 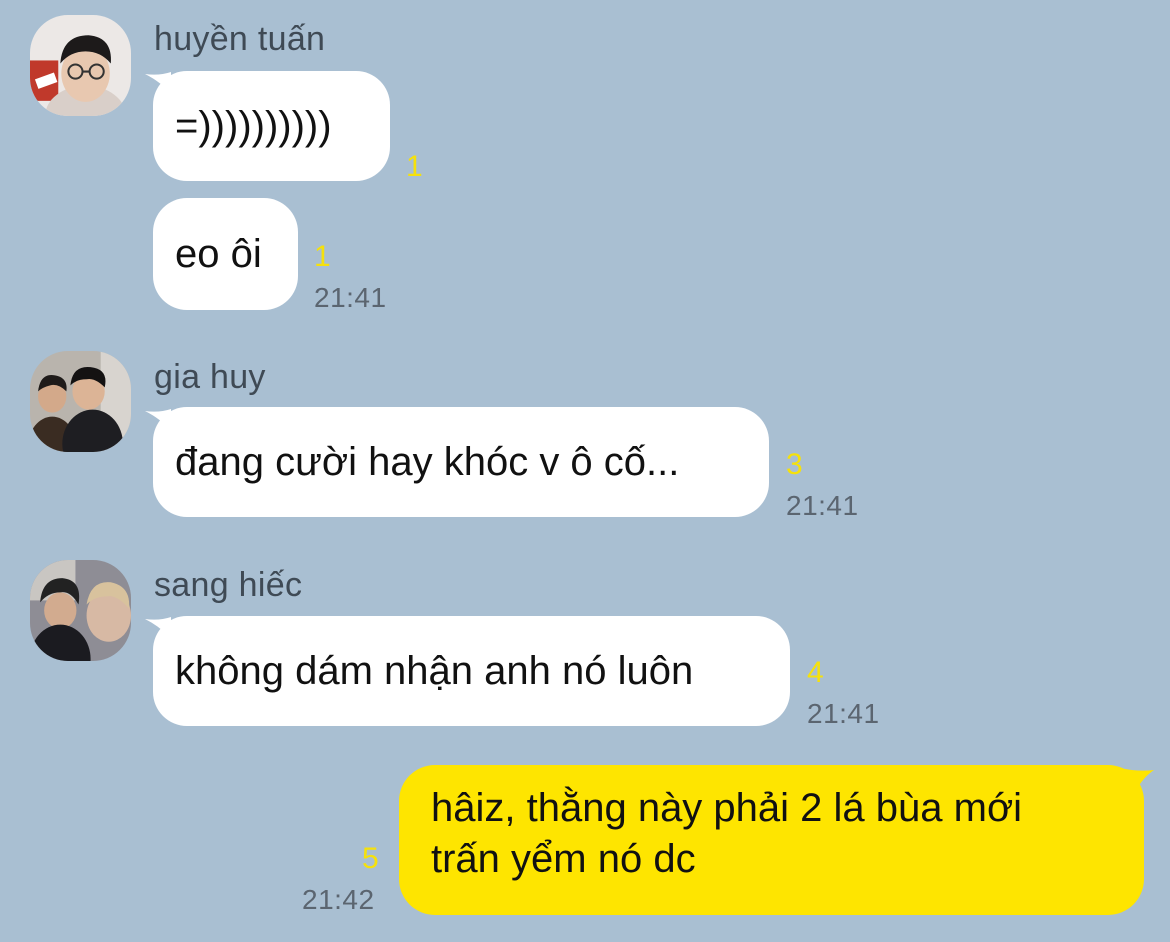 What do you see at coordinates (253, 125) in the screenshot?
I see `message-text: =))))))))))` at bounding box center [253, 125].